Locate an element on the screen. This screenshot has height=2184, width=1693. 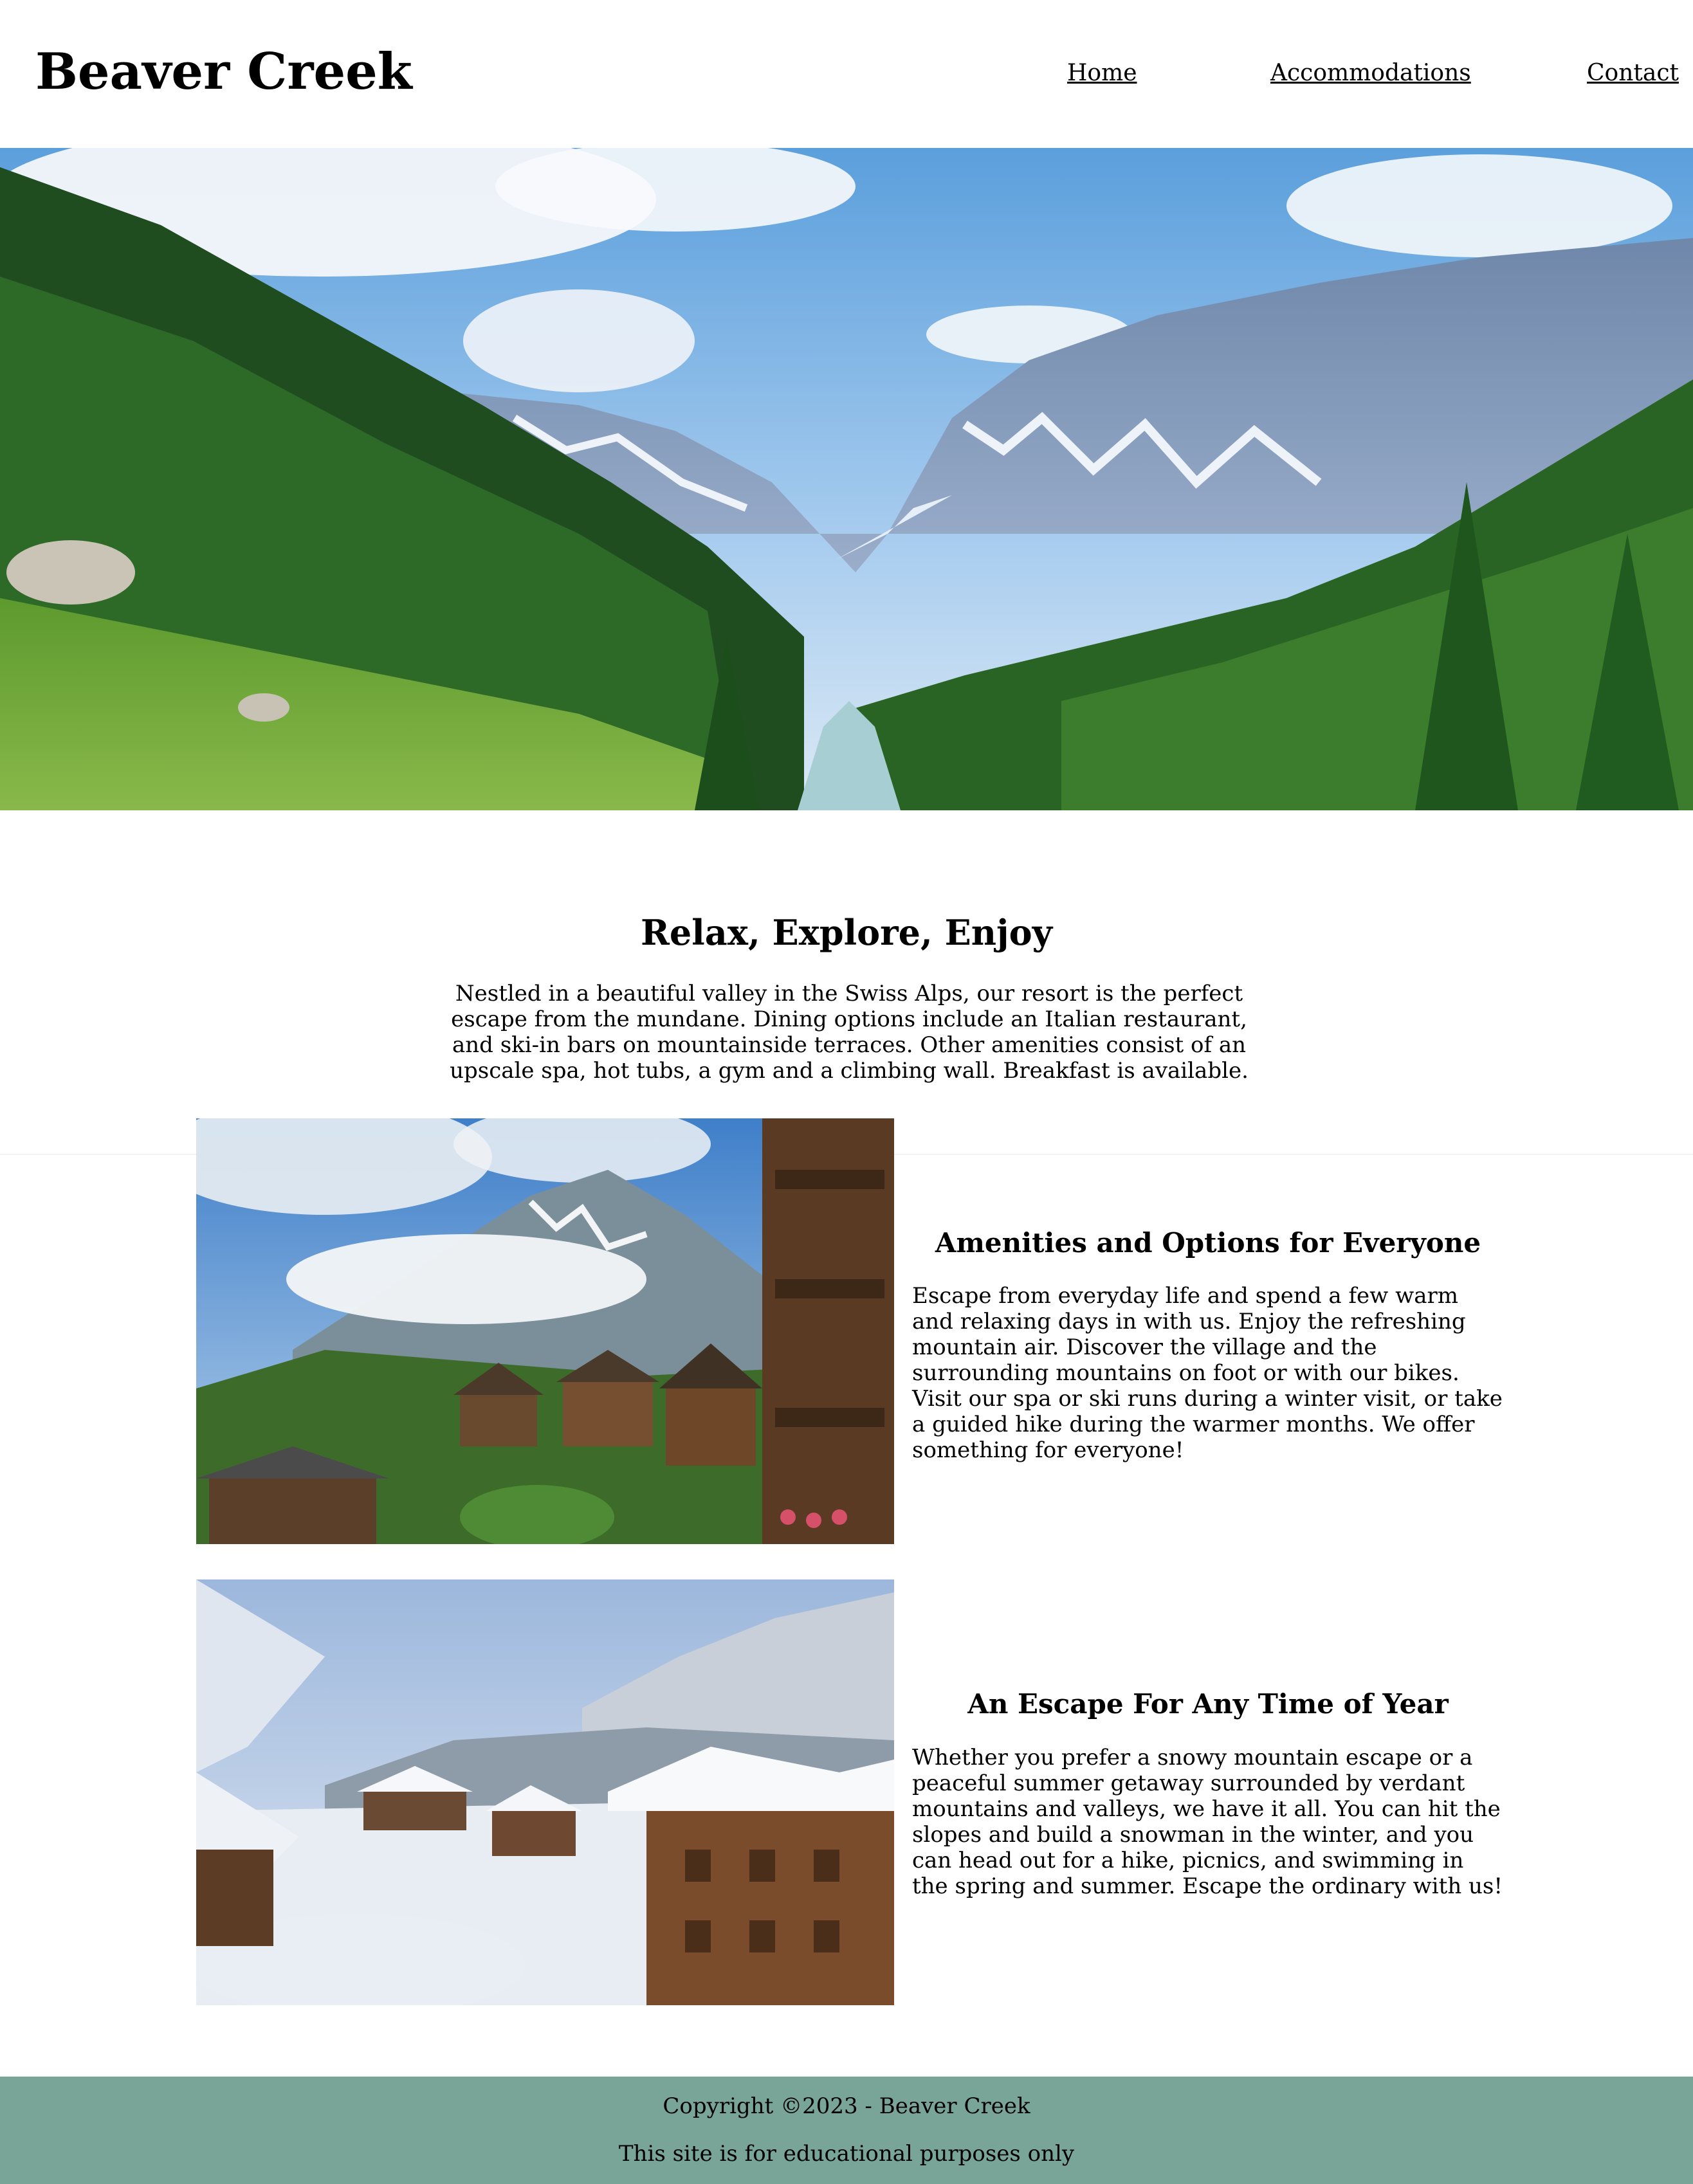
intro-title: Relax, Explore, Enjoy is located at coordinates (846, 932).